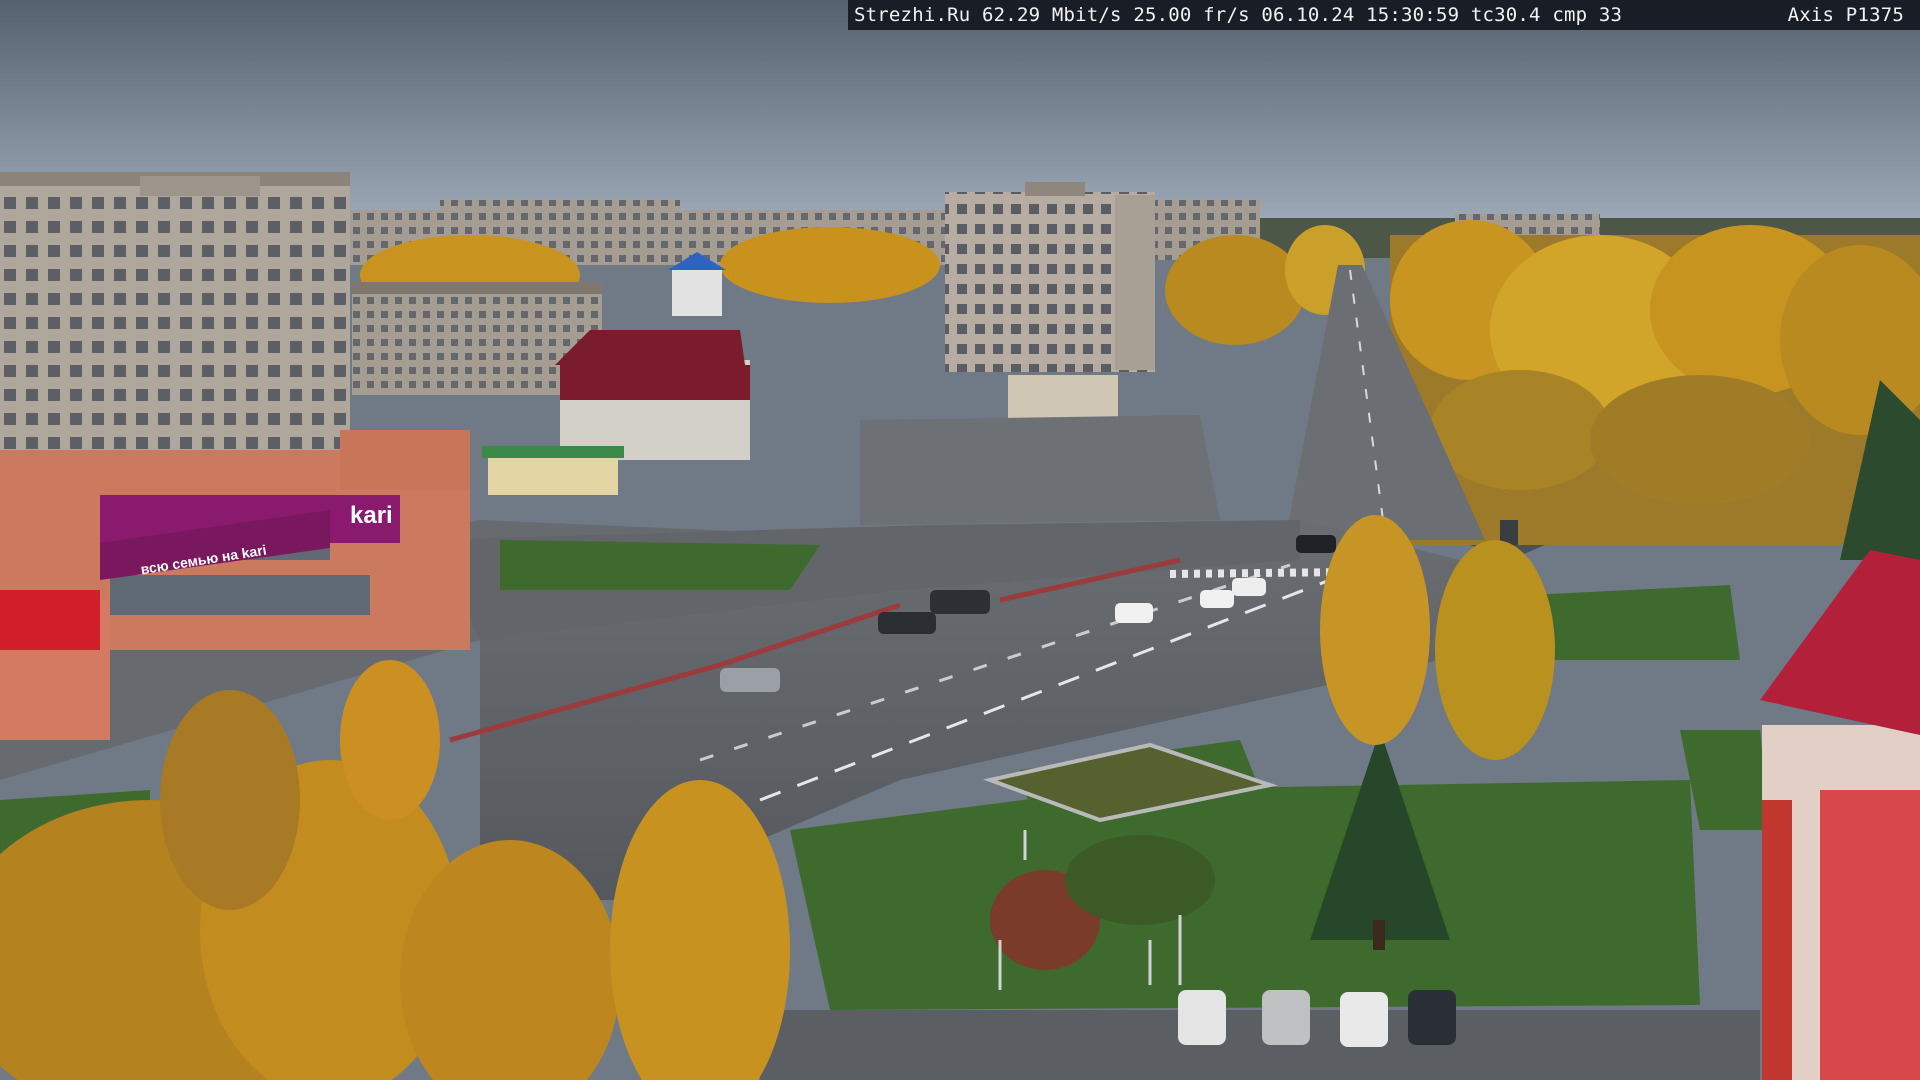 Image resolution: width=1920 pixels, height=1080 pixels. I want to click on kari-logo-sign: kari, so click(371, 515).